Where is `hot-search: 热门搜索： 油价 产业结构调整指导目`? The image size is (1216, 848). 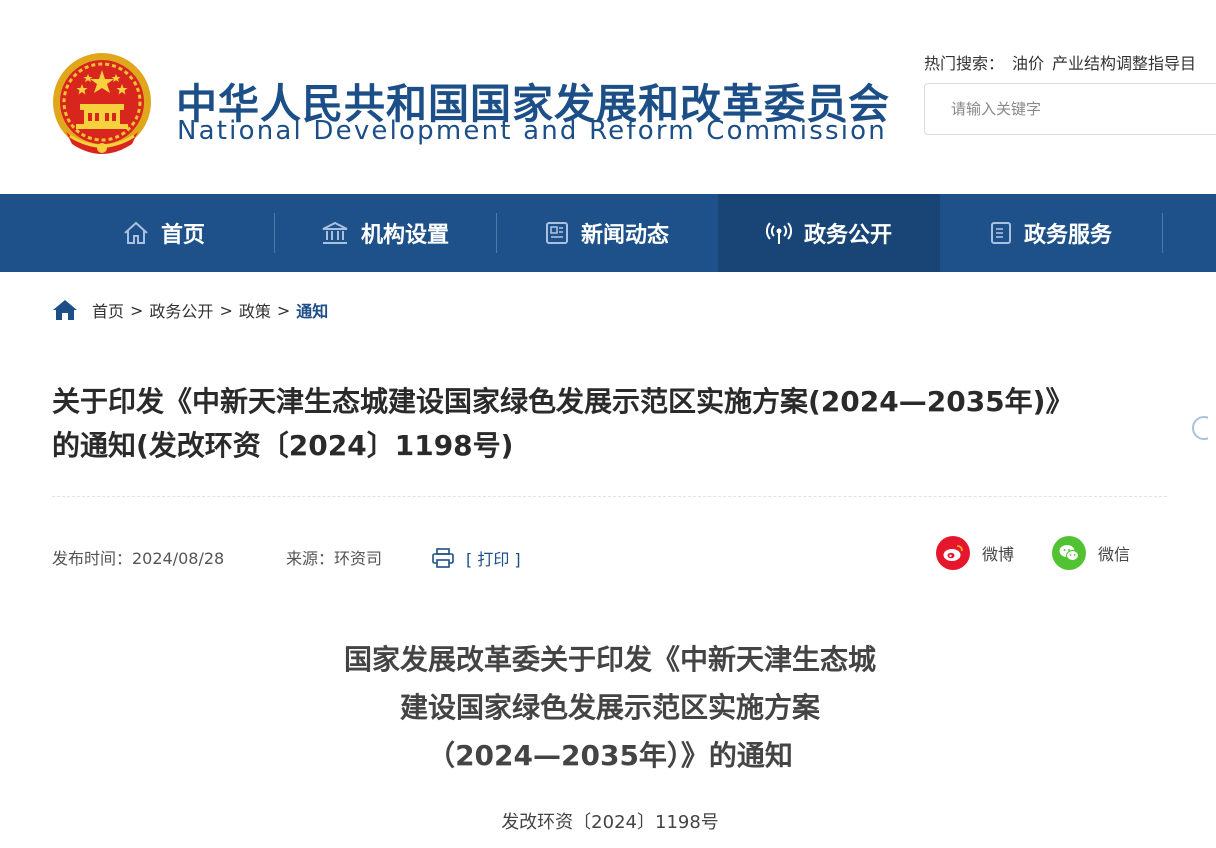
hot-search: 热门搜索： 油价 产业结构调整指导目 is located at coordinates (1060, 62).